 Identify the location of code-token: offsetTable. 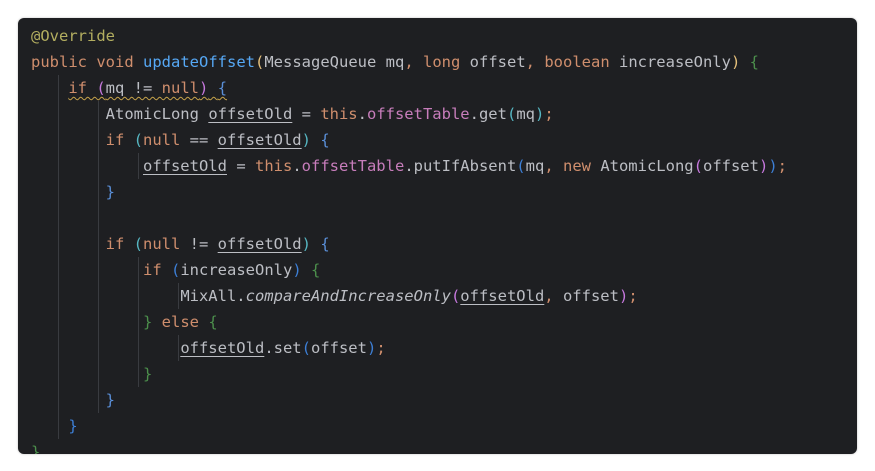
(418, 114).